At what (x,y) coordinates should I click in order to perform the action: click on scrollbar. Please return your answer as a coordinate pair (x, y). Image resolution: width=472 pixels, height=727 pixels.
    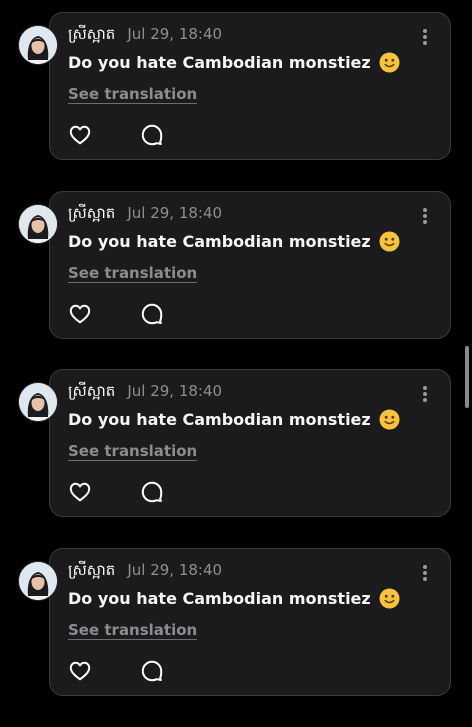
    Looking at the image, I should click on (467, 377).